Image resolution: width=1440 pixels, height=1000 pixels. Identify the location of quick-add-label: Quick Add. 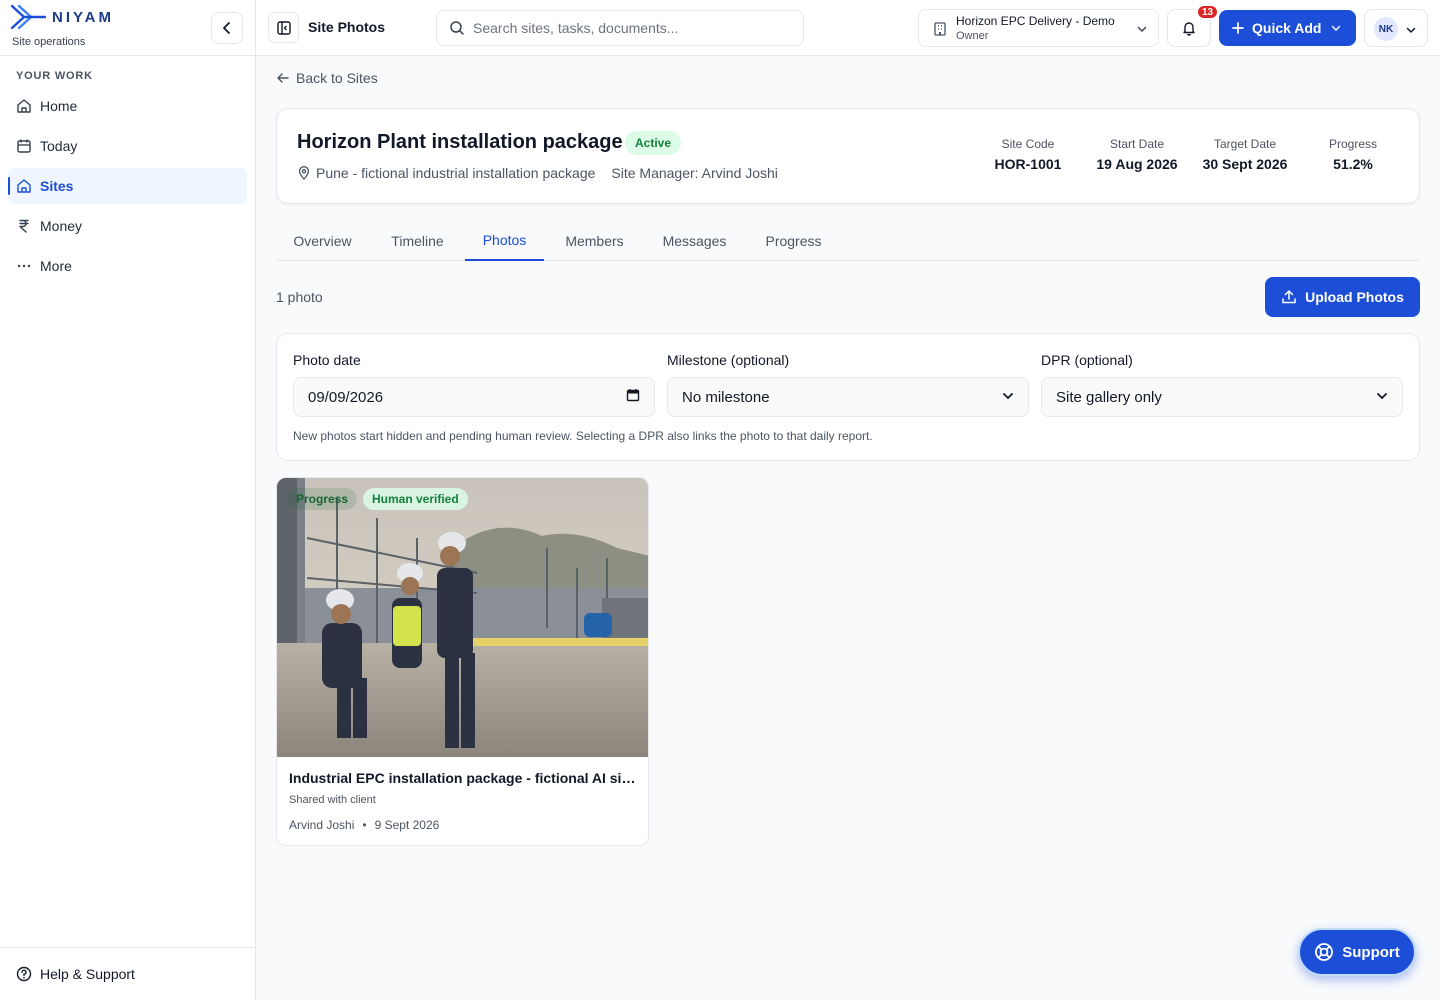
(1287, 28).